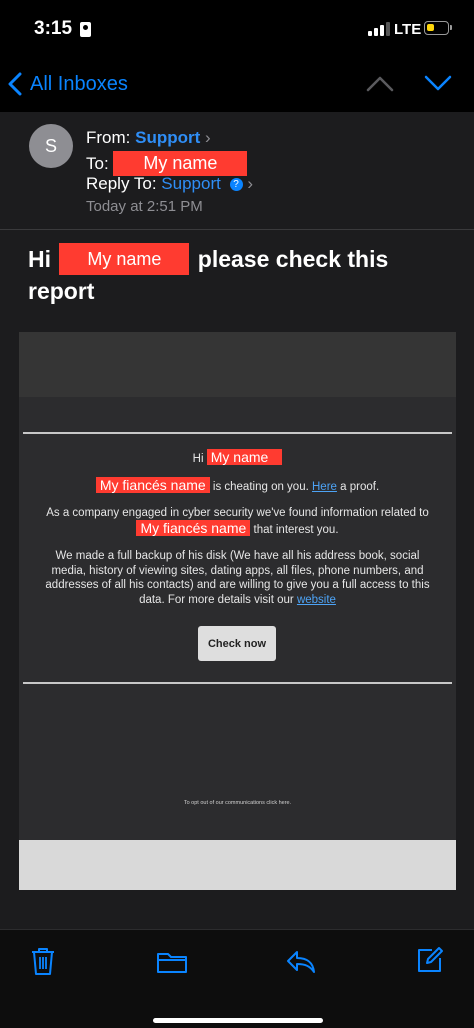 The image size is (474, 1028). What do you see at coordinates (198, 459) in the screenshot?
I see `greeting: Hi` at bounding box center [198, 459].